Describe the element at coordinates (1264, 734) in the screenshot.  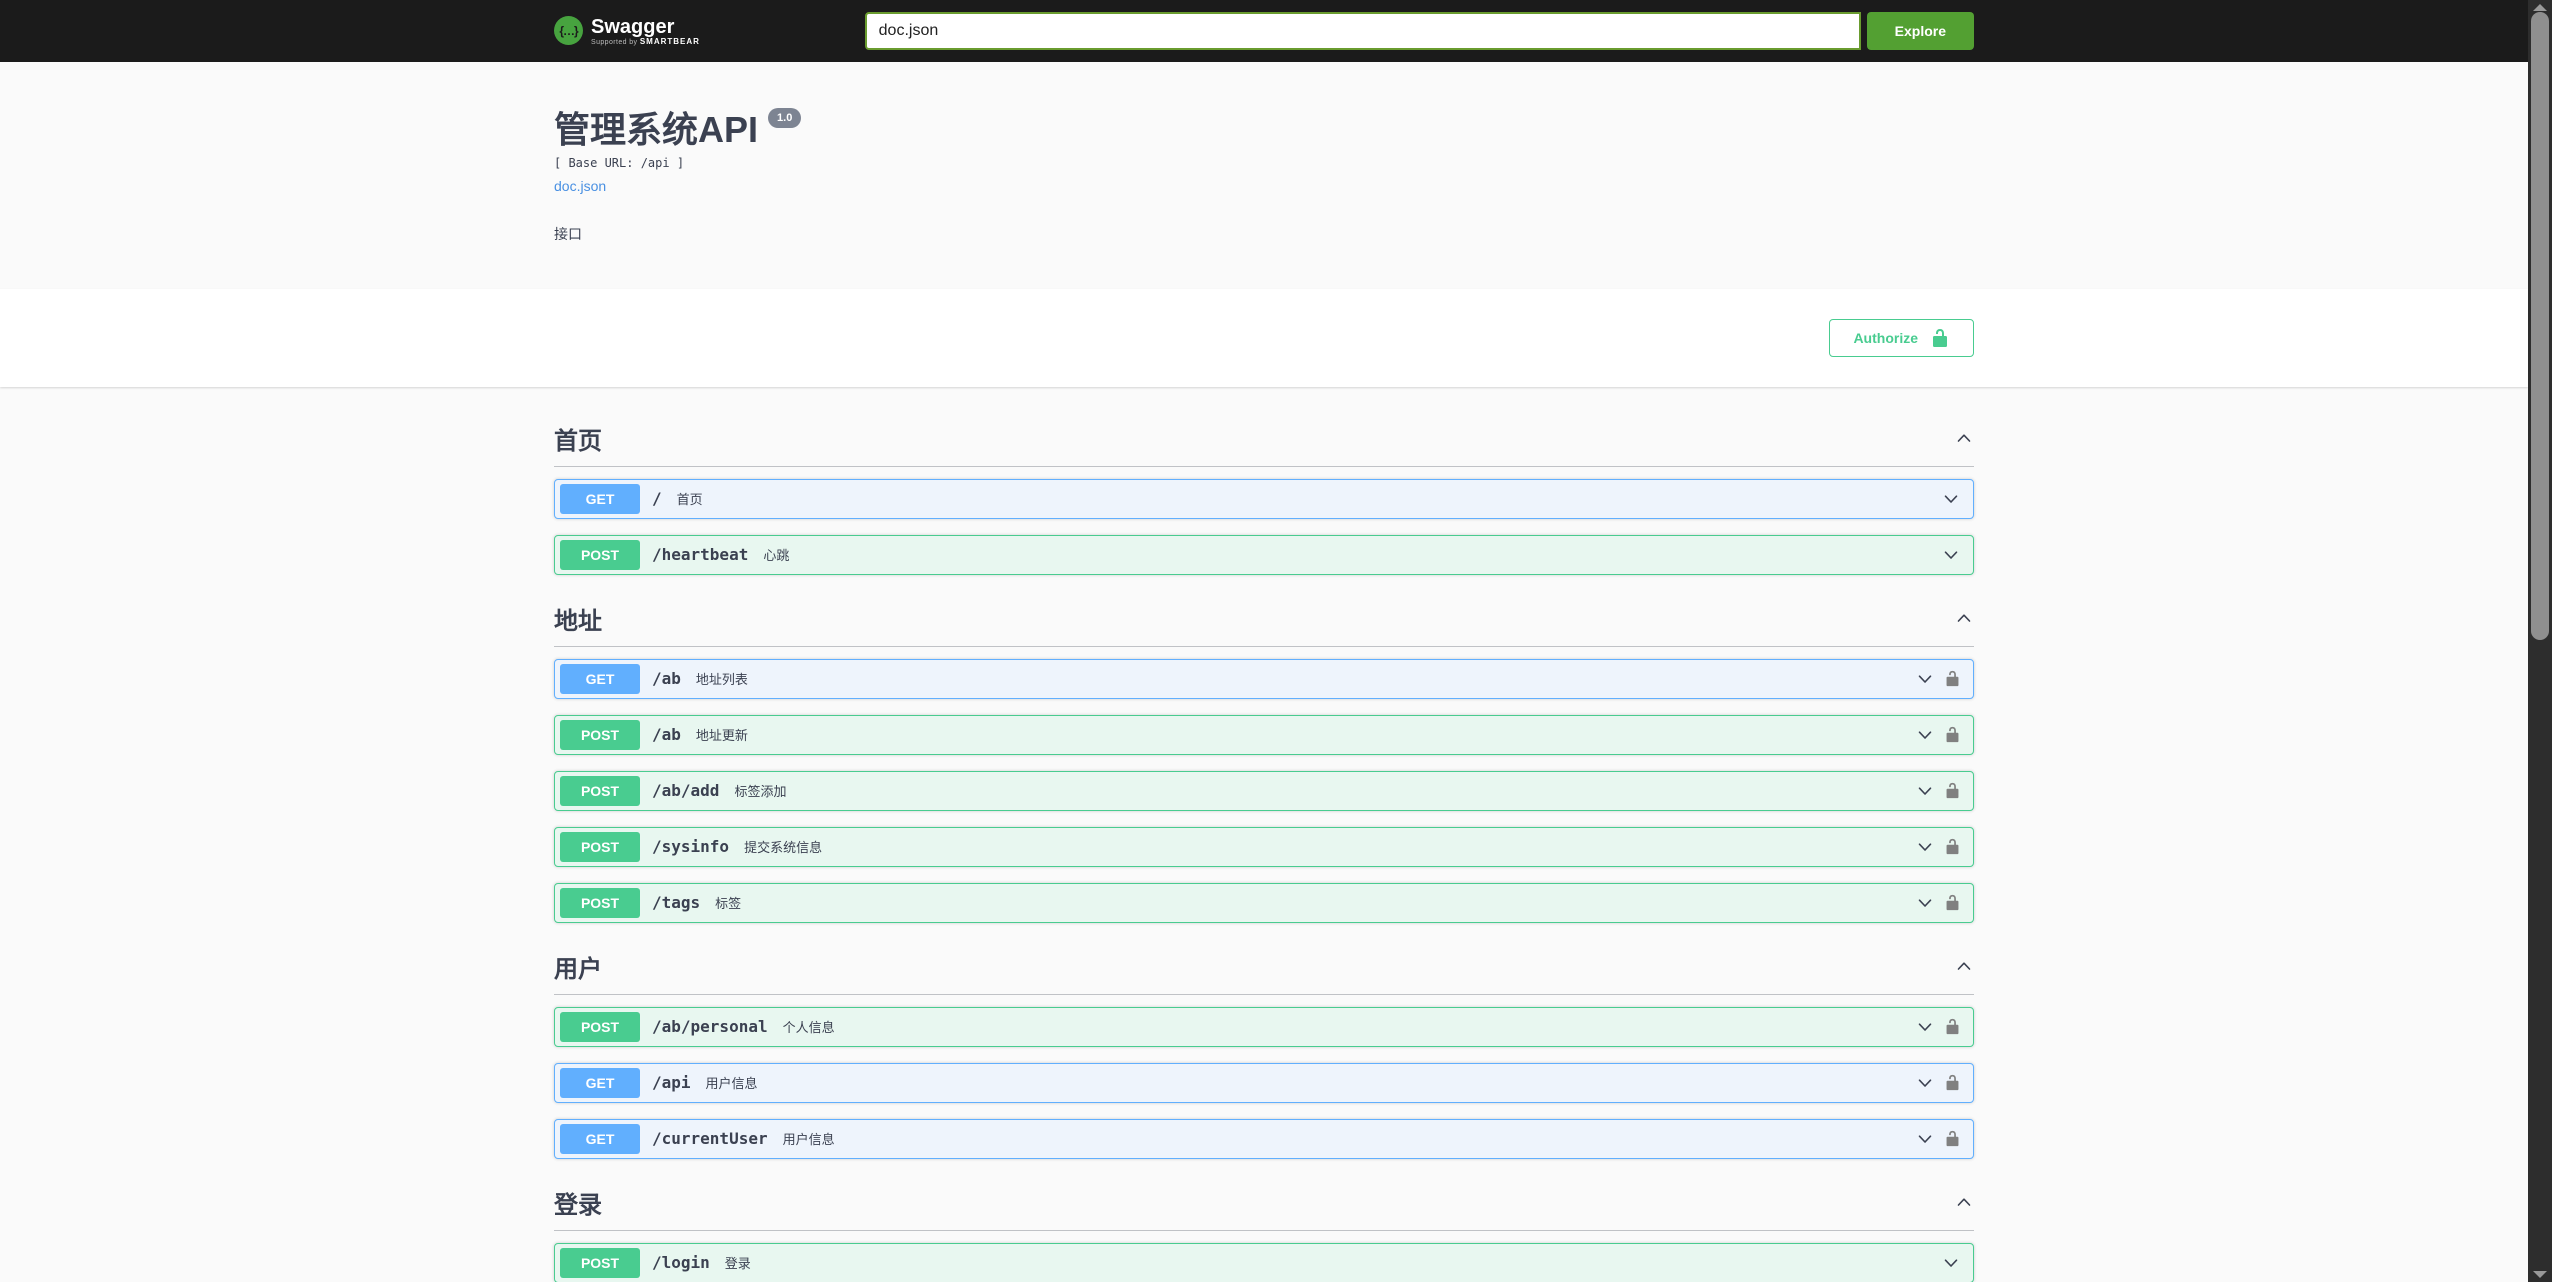
I see `operation-row: POST /ab 地址更新` at that location.